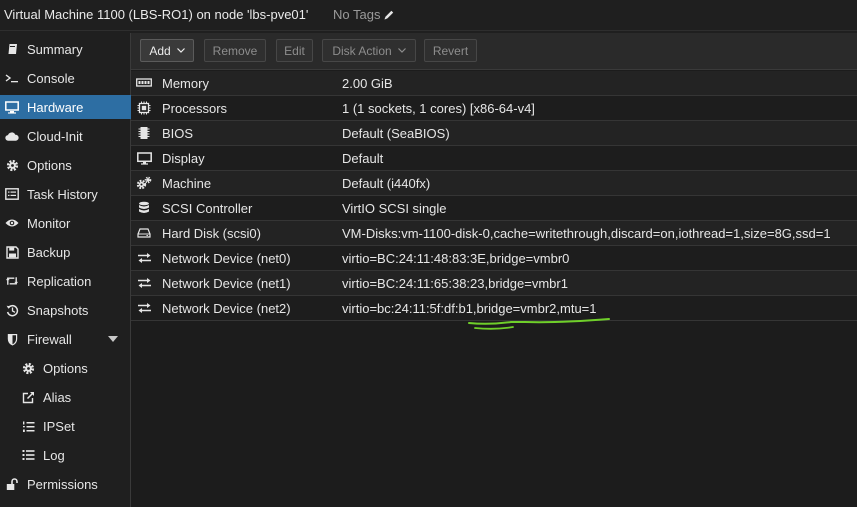 The image size is (857, 507). I want to click on sidebar-item-backup: Backup, so click(65, 252).